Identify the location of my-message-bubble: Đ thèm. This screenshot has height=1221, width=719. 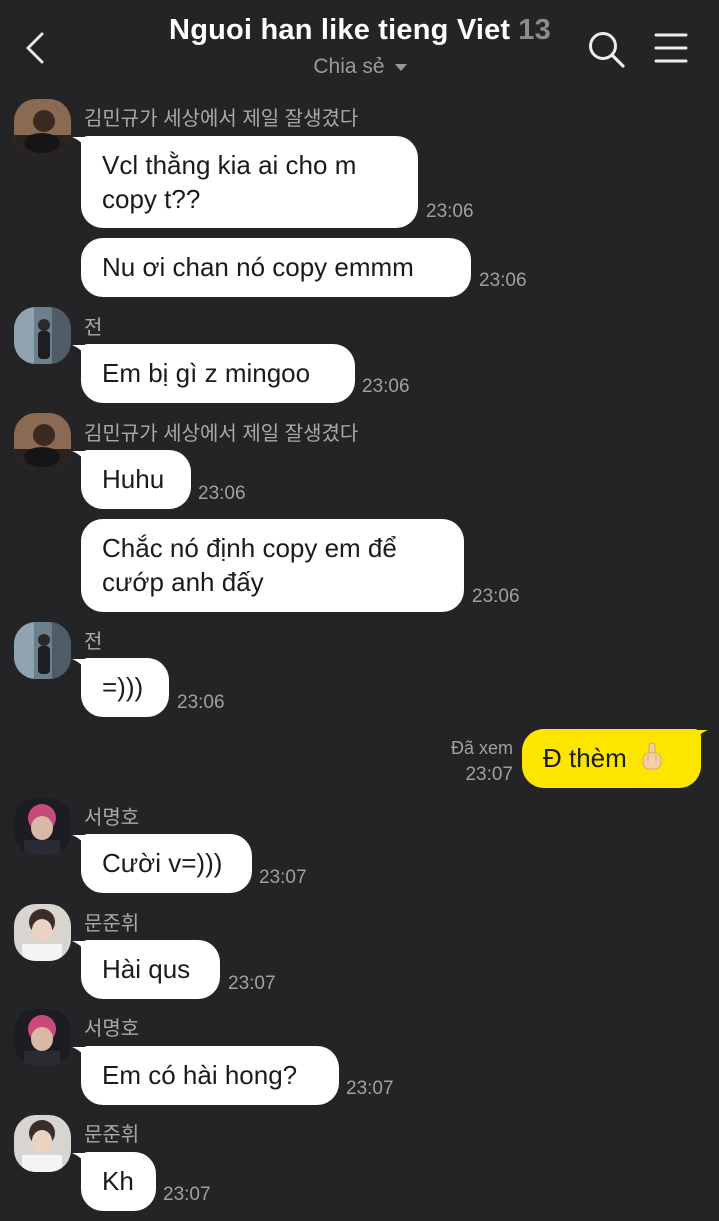
(611, 758).